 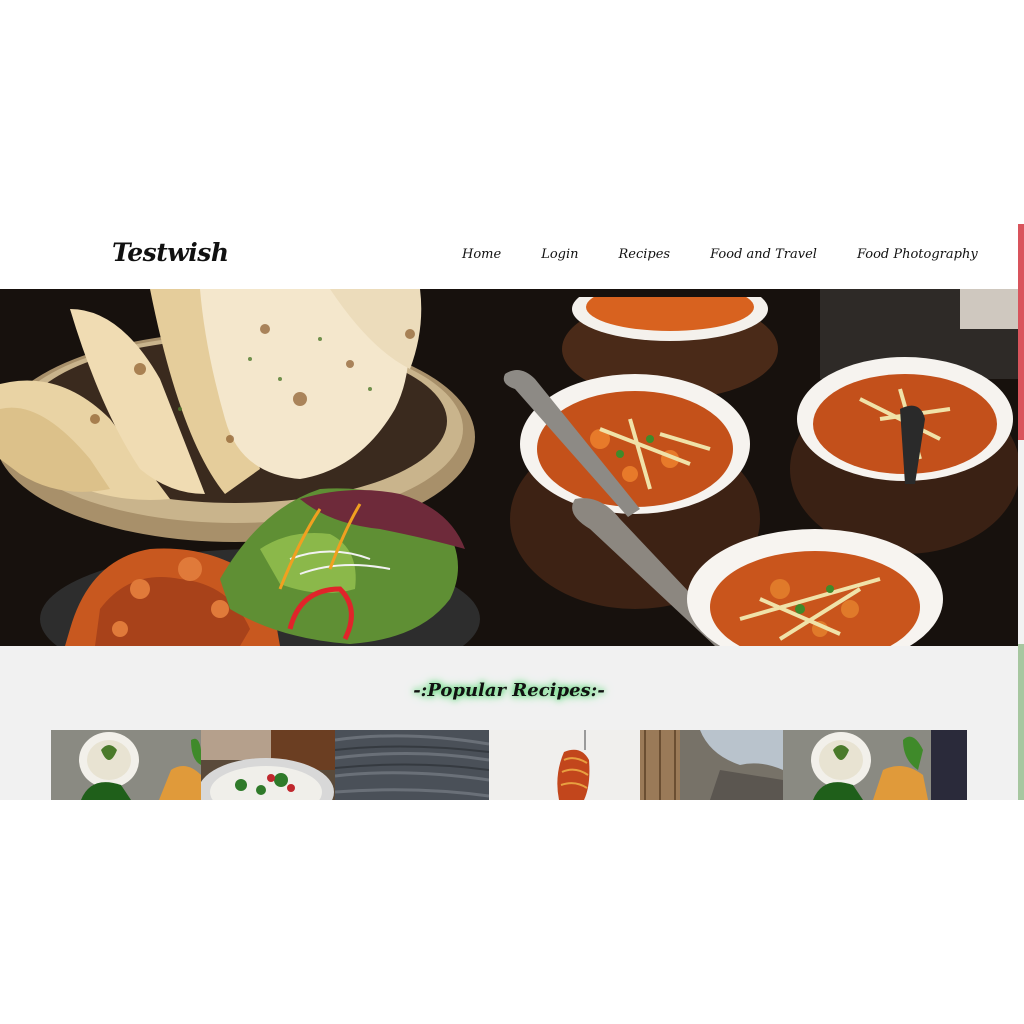 What do you see at coordinates (559, 254) in the screenshot?
I see `nav-link-login: Login` at bounding box center [559, 254].